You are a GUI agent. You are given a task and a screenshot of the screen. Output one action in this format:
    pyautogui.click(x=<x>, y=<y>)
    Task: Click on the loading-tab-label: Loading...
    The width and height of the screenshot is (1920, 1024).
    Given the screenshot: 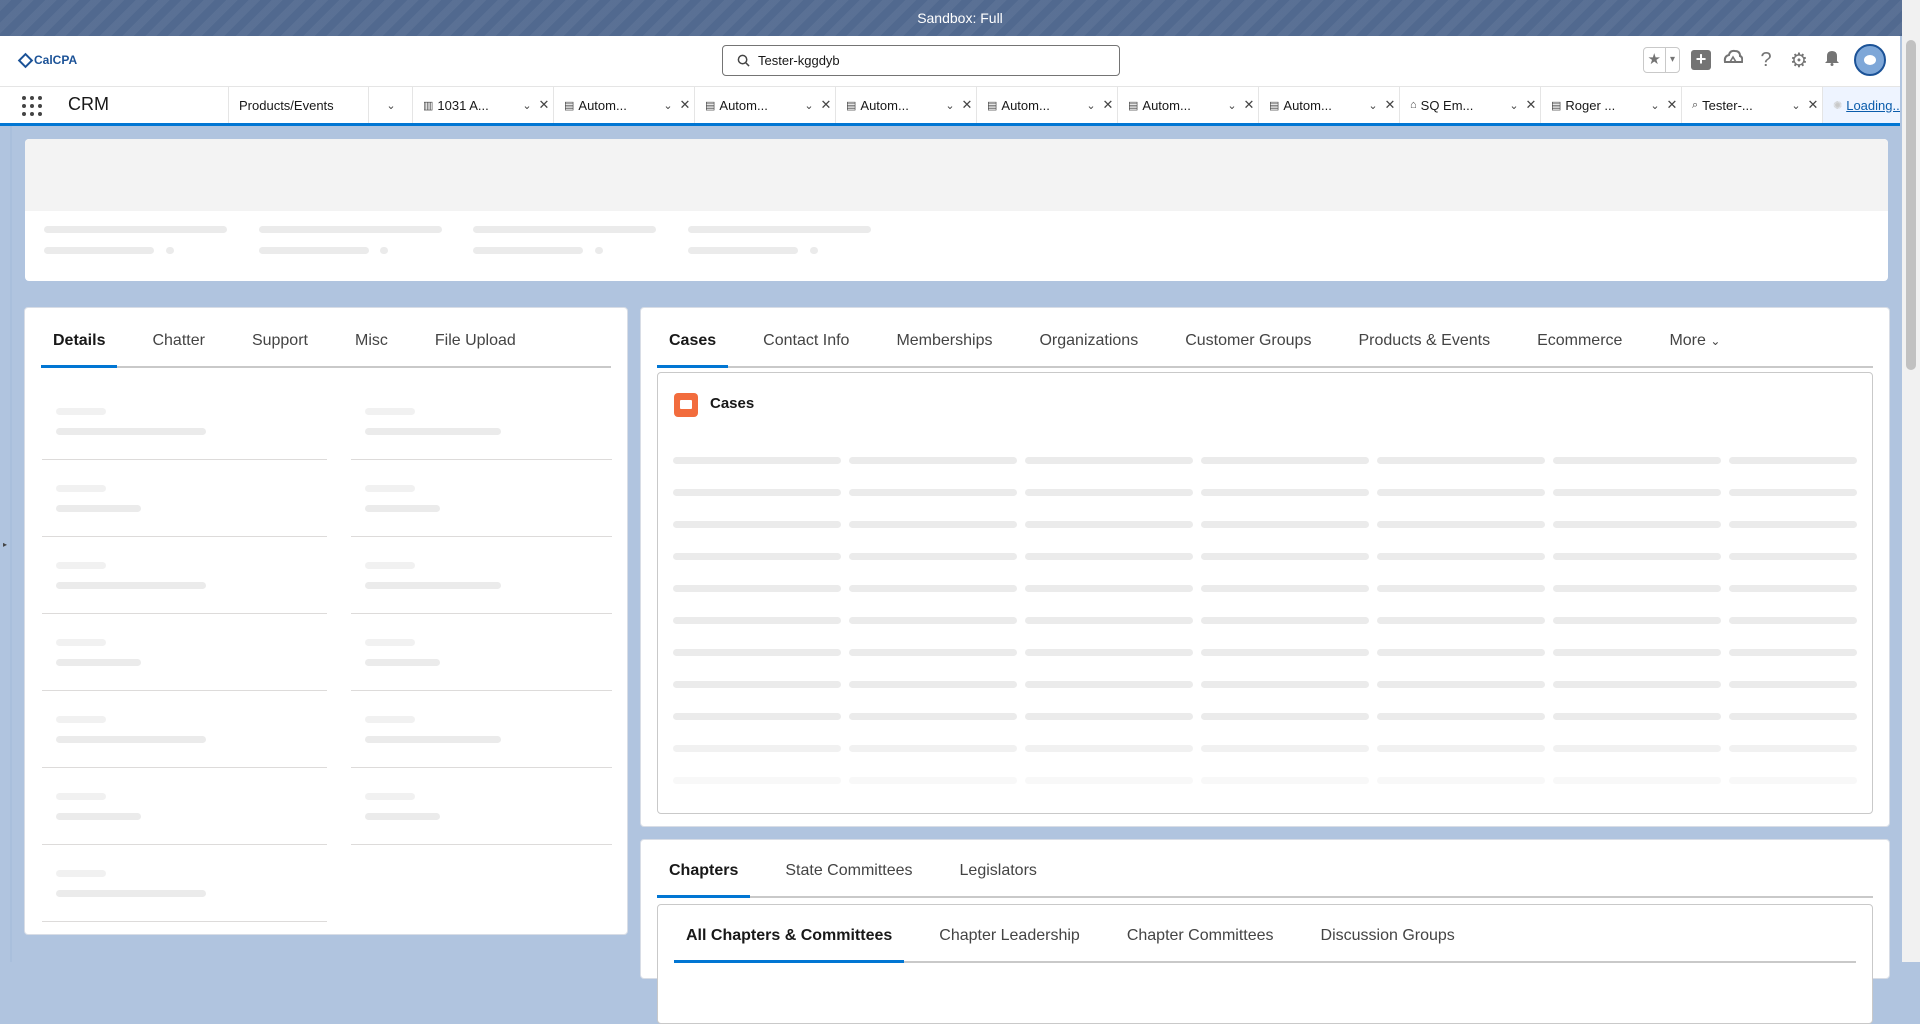 What is the action you would take?
    pyautogui.click(x=1873, y=105)
    